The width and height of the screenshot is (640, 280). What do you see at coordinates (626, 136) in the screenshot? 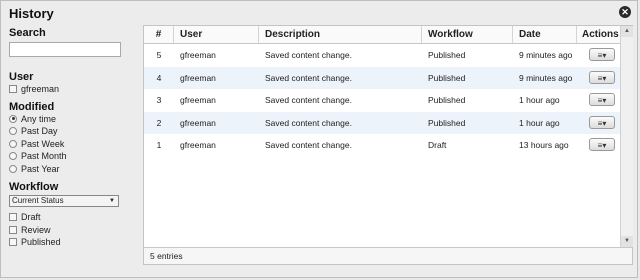
I see `vertical-scrollbar: ▲ ▼` at bounding box center [626, 136].